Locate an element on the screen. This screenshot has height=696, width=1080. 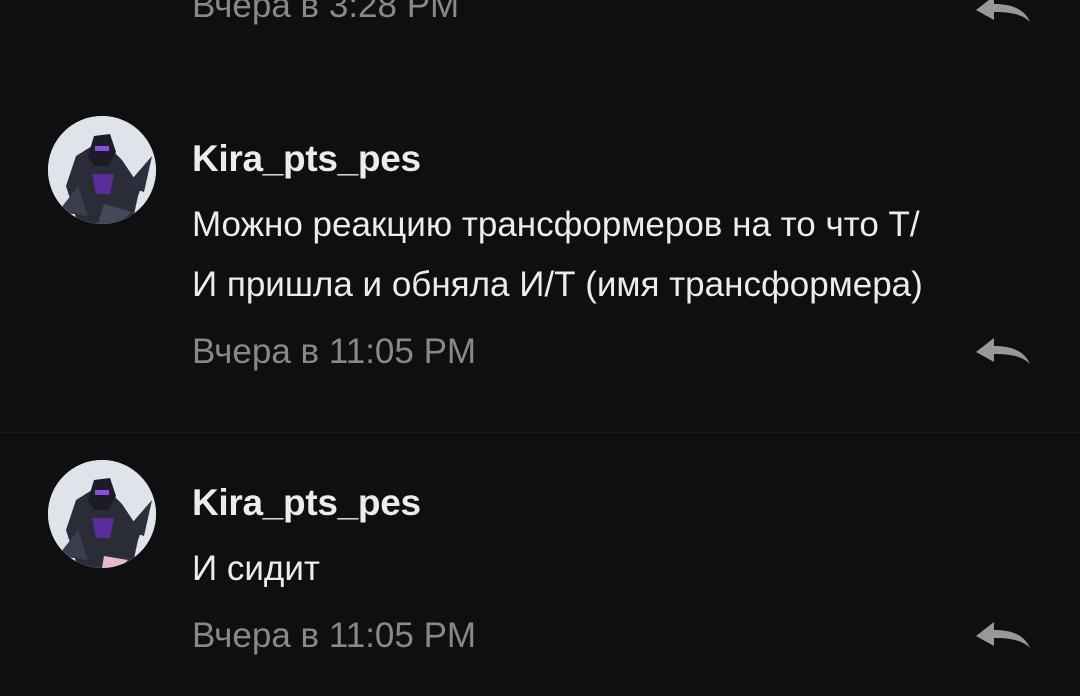
reply-arrow-icon is located at coordinates (1003, 635).